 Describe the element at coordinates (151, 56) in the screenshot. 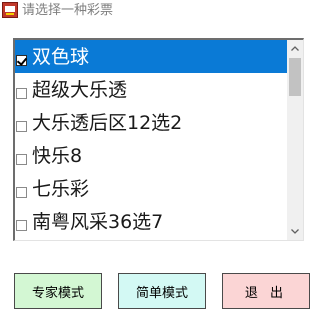

I see `list-item-shuangseqiu: 双色球` at that location.